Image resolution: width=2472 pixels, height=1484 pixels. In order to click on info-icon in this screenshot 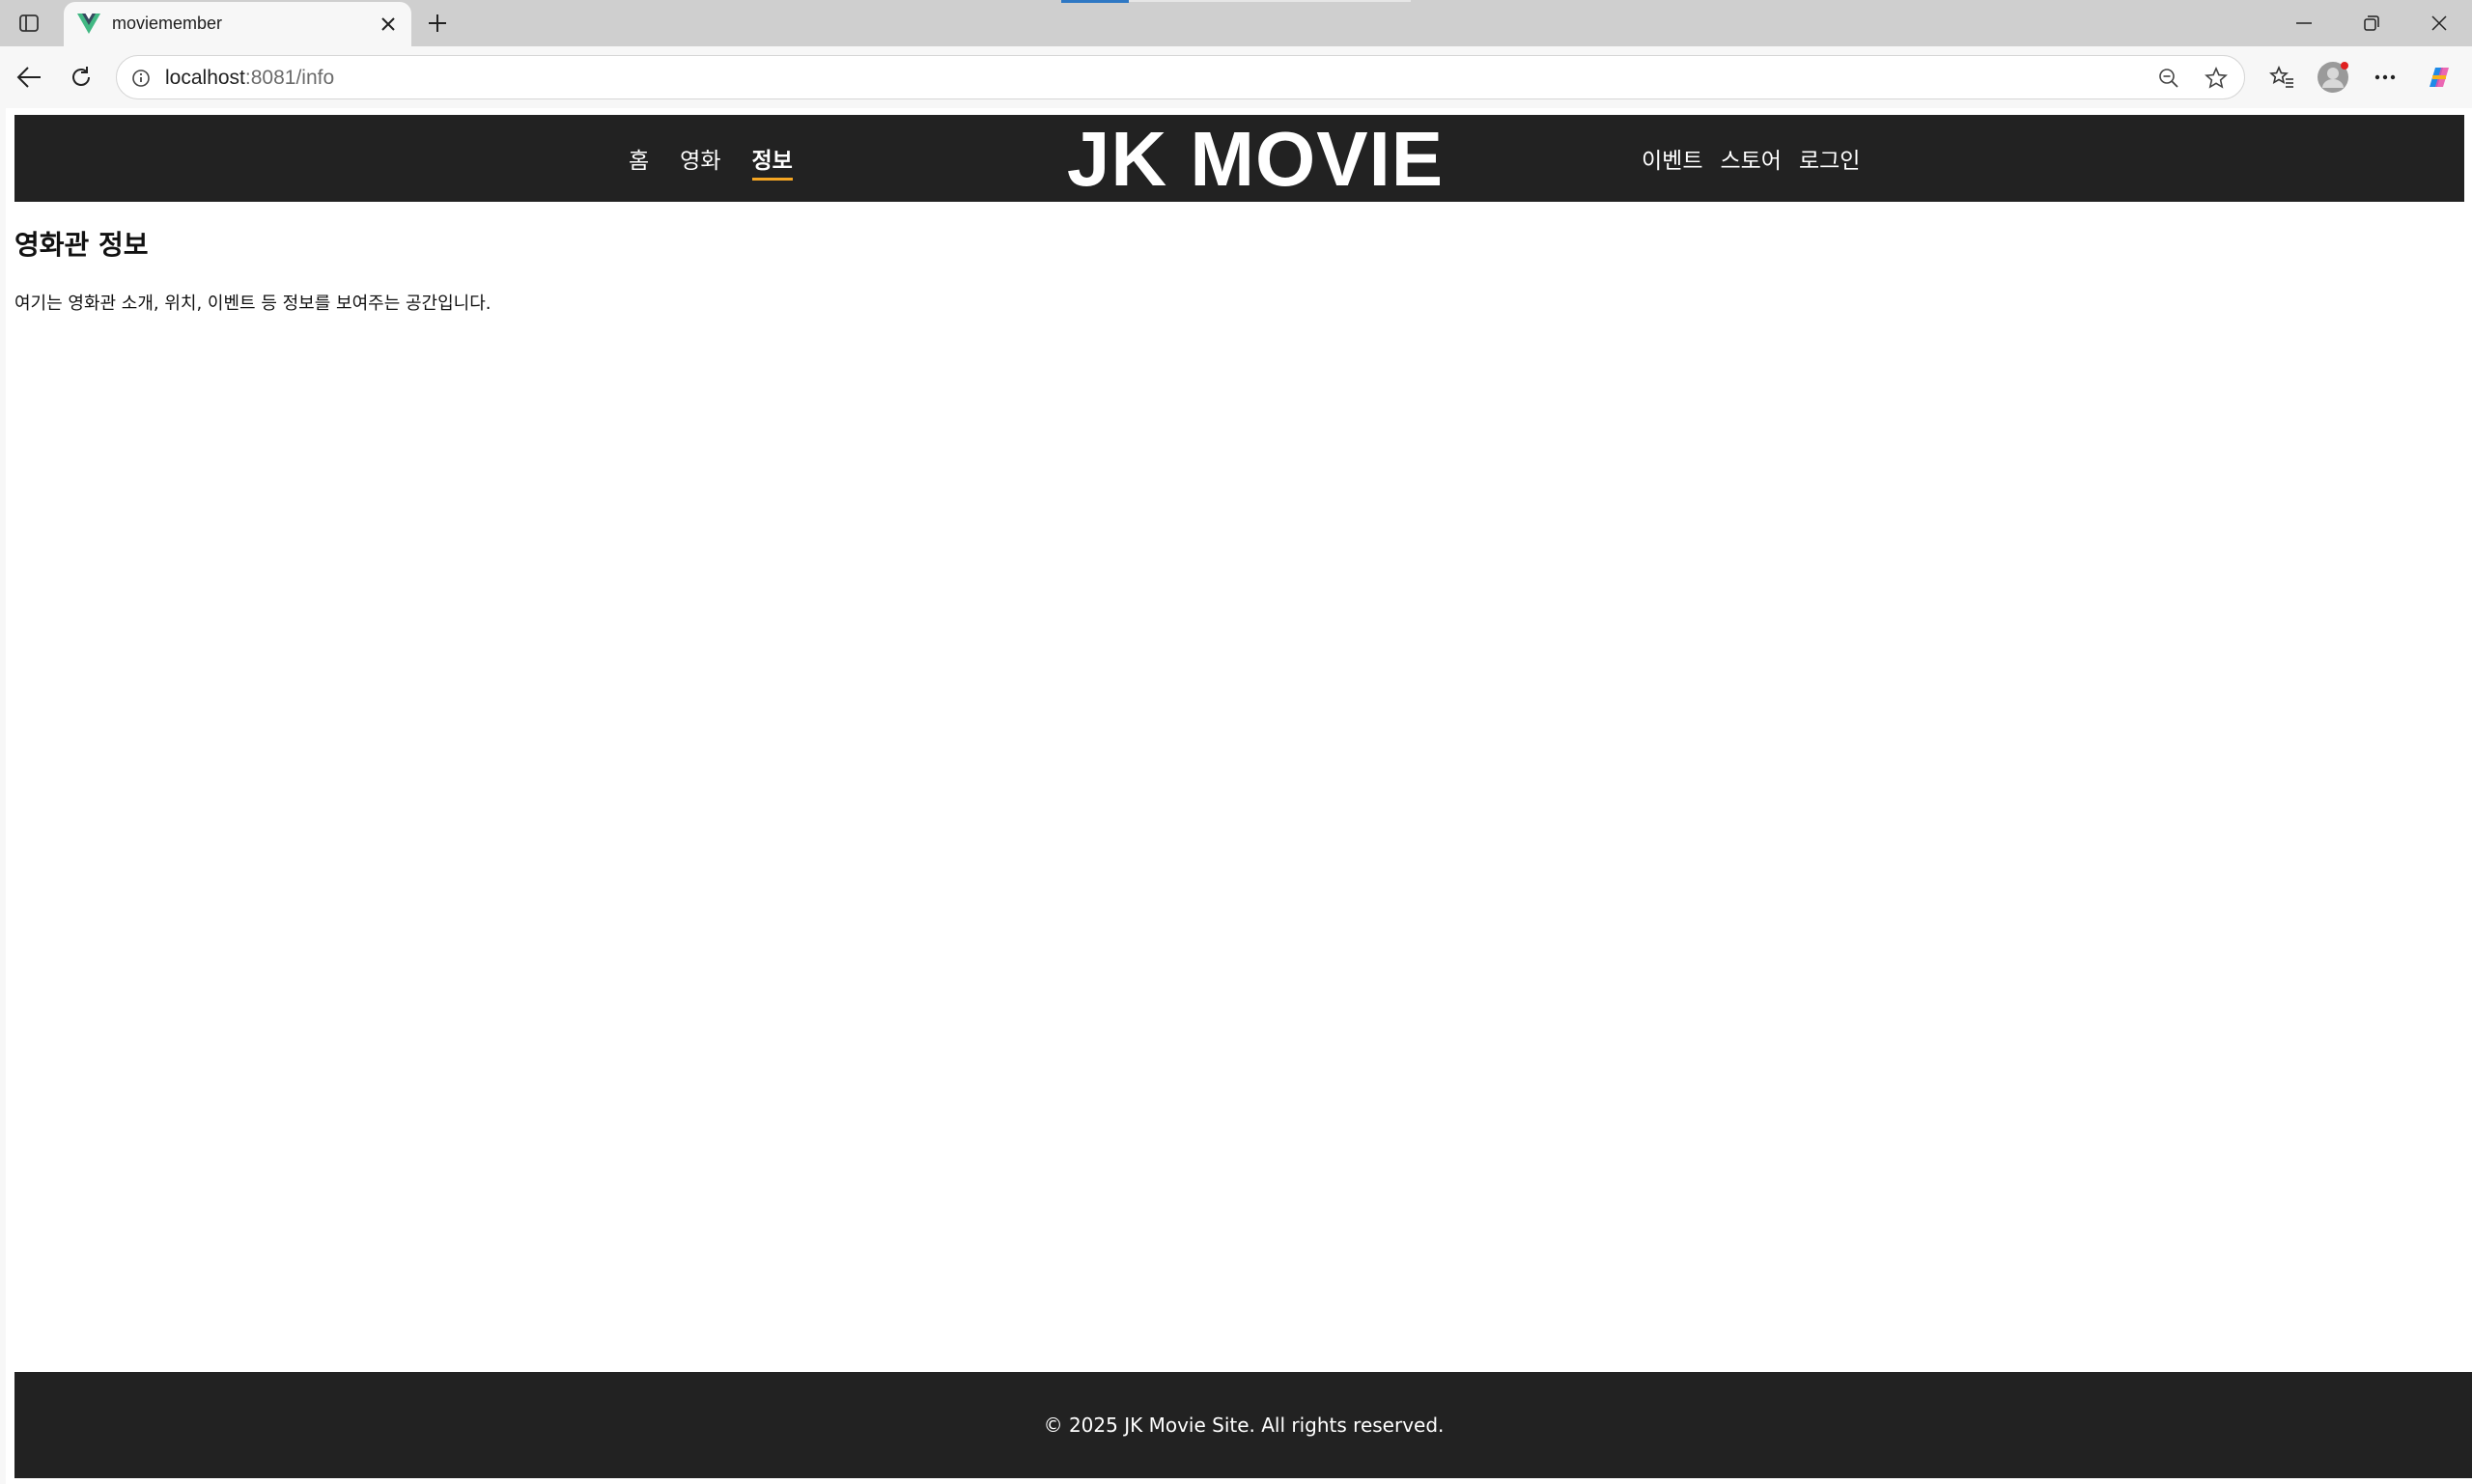, I will do `click(141, 78)`.